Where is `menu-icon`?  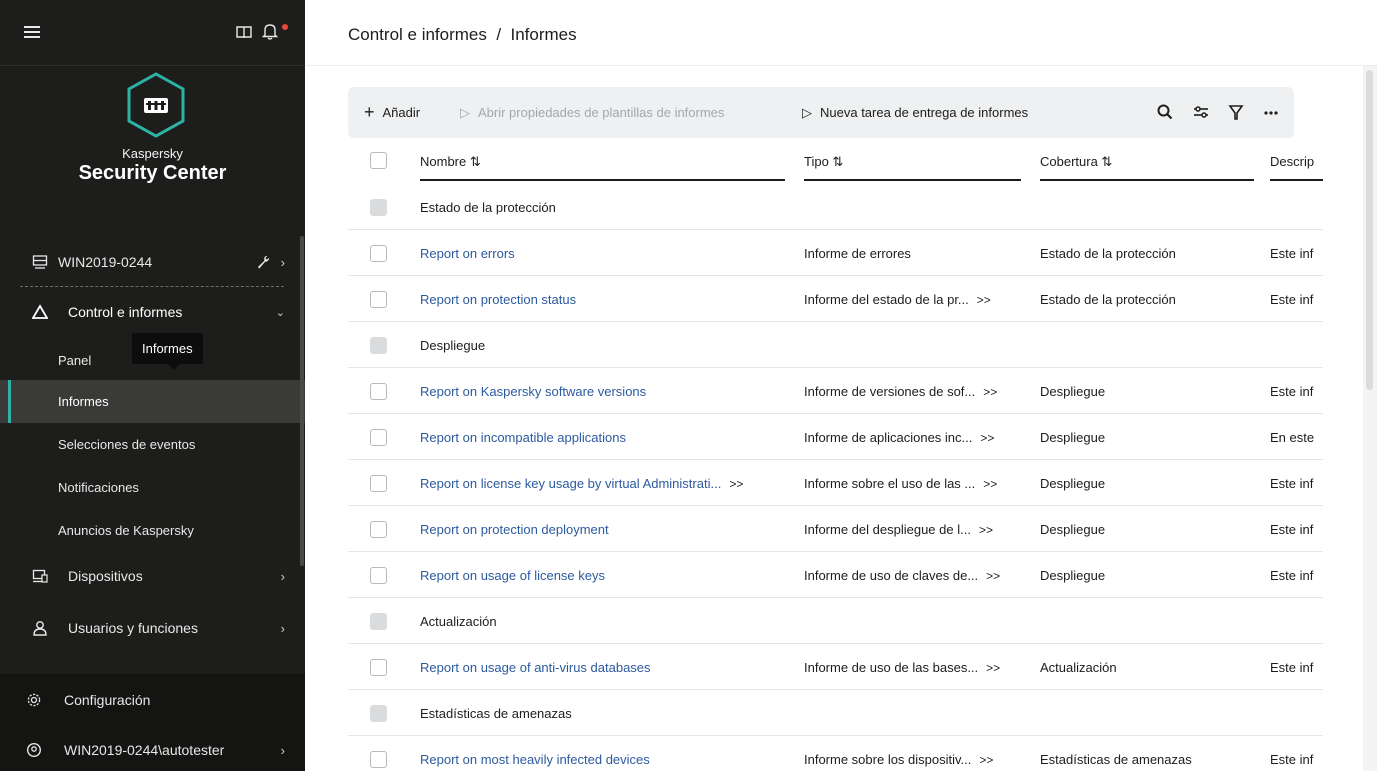 menu-icon is located at coordinates (32, 32).